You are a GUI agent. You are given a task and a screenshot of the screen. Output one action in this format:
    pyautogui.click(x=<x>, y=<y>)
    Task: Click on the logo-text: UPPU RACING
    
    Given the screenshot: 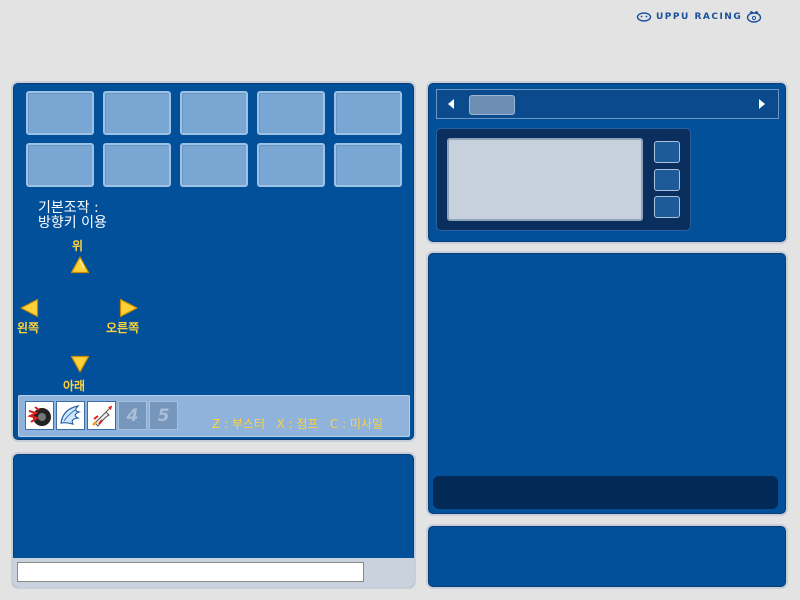 What is the action you would take?
    pyautogui.click(x=699, y=17)
    